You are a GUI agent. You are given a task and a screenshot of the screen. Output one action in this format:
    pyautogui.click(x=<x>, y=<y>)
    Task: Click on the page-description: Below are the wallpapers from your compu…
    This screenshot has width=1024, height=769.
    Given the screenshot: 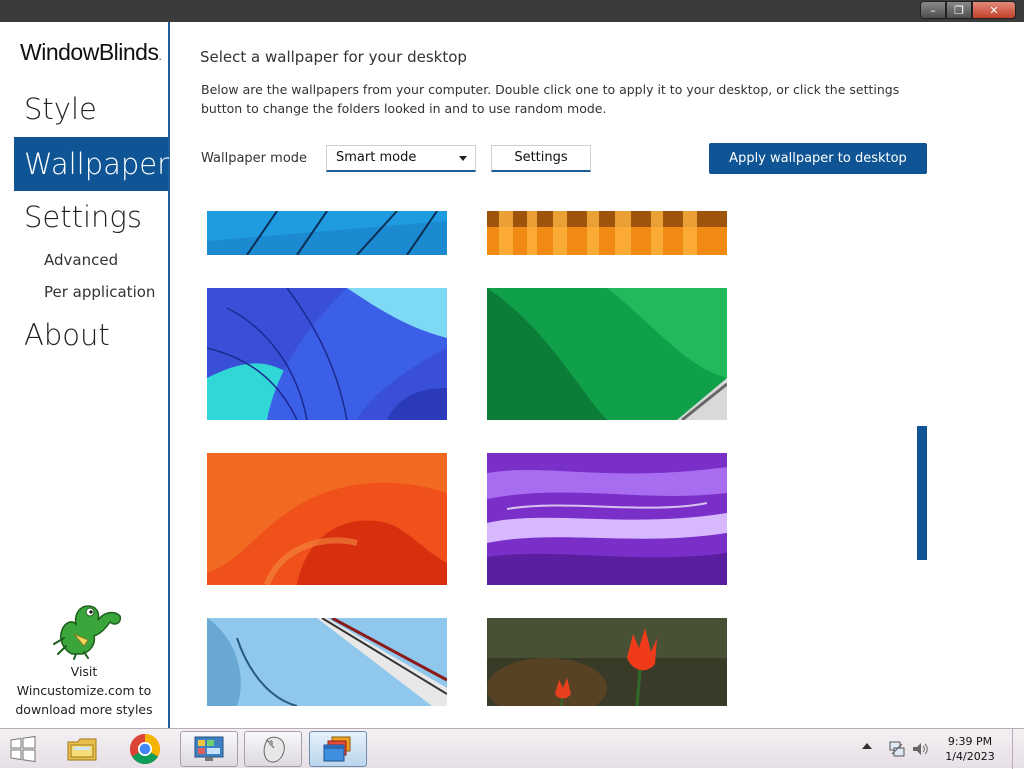 What is the action you would take?
    pyautogui.click(x=561, y=99)
    